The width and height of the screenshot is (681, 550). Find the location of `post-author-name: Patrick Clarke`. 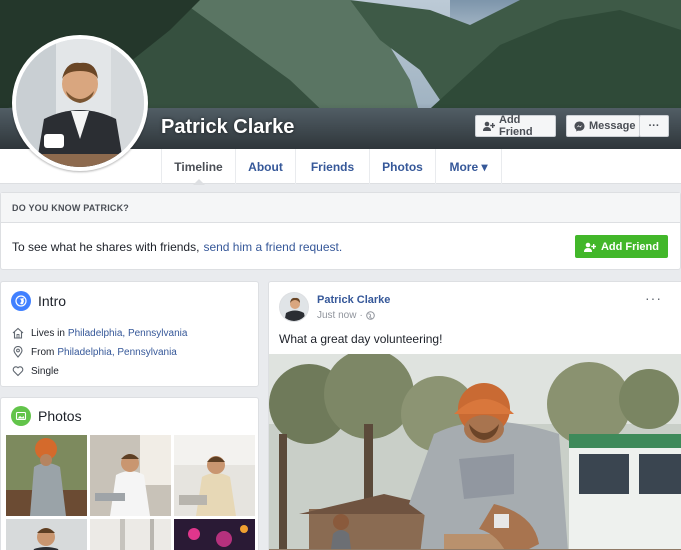

post-author-name: Patrick Clarke is located at coordinates (353, 300).